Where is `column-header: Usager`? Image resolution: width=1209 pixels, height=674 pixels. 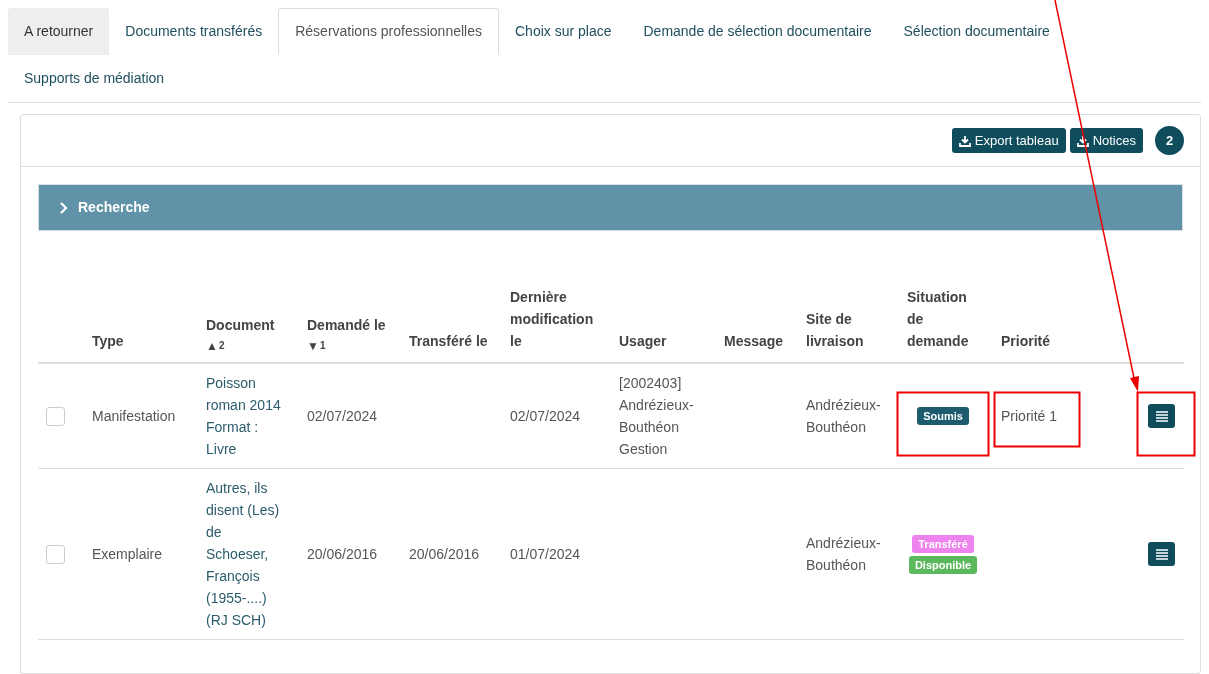 column-header: Usager is located at coordinates (663, 341).